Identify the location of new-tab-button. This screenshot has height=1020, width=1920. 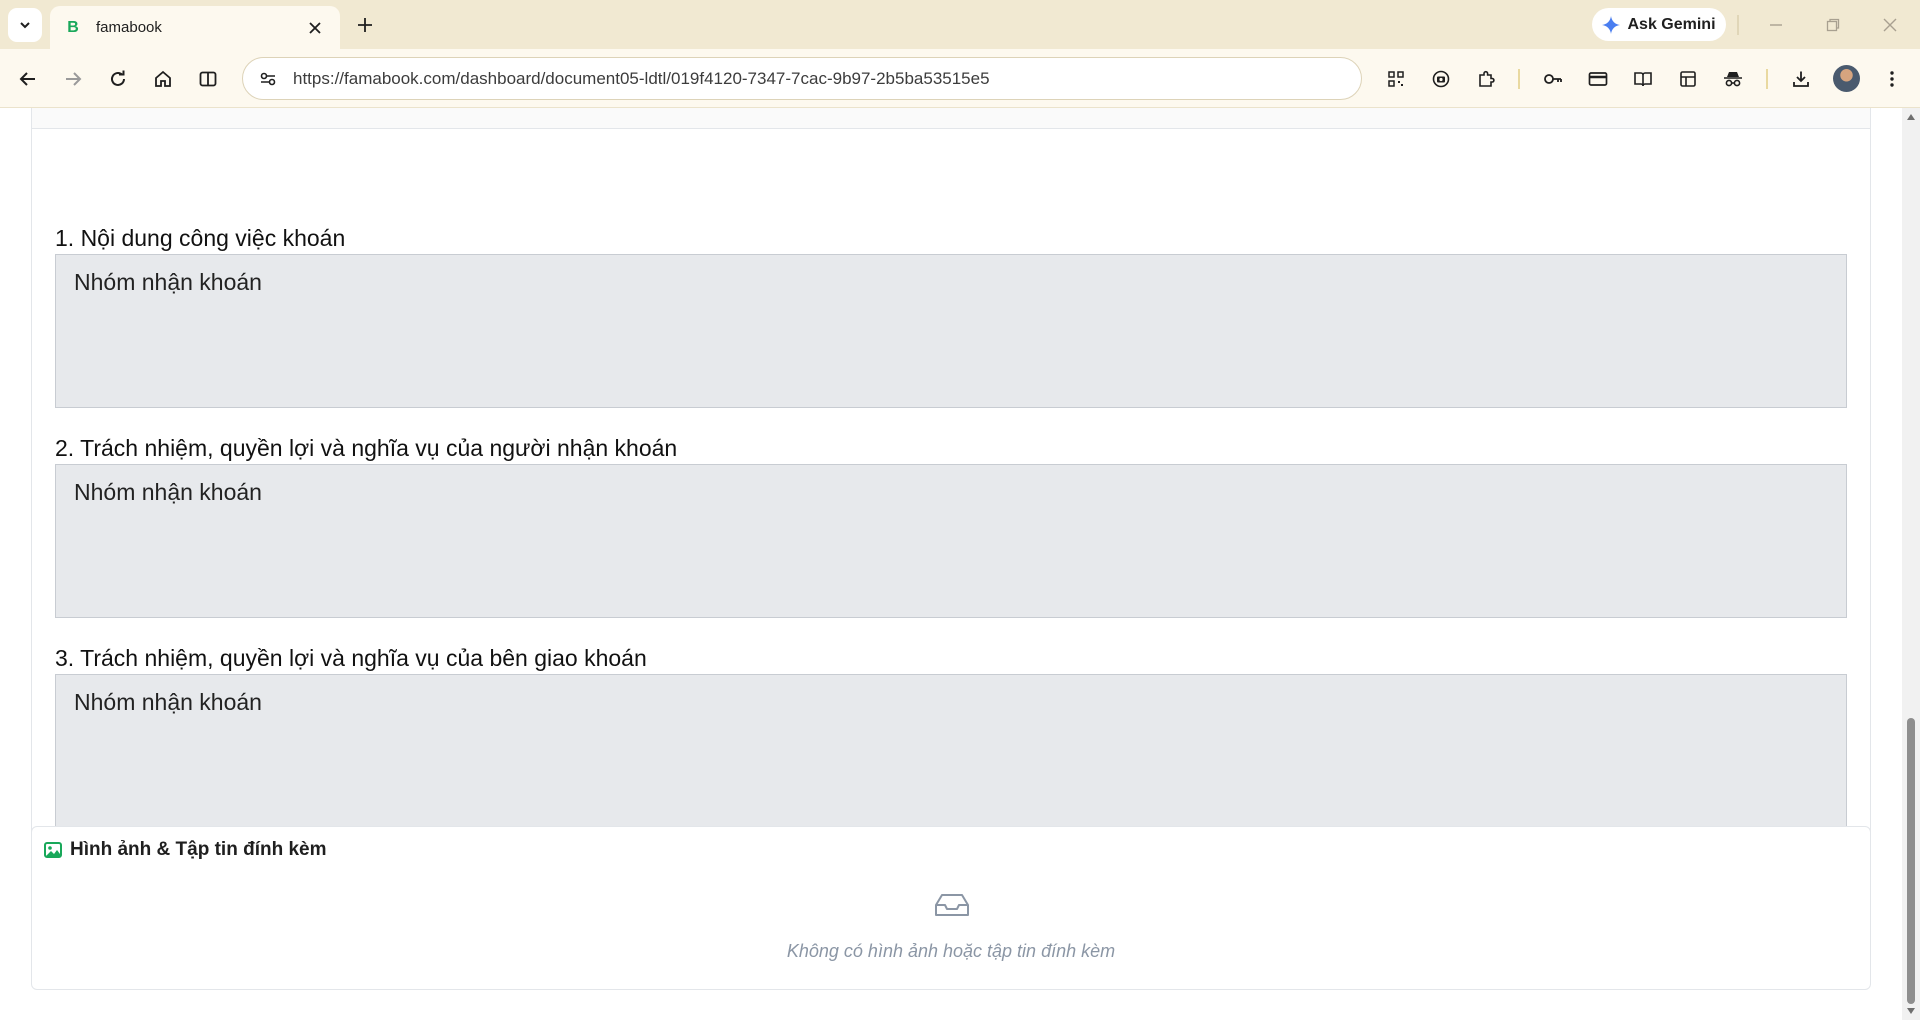
(365, 25).